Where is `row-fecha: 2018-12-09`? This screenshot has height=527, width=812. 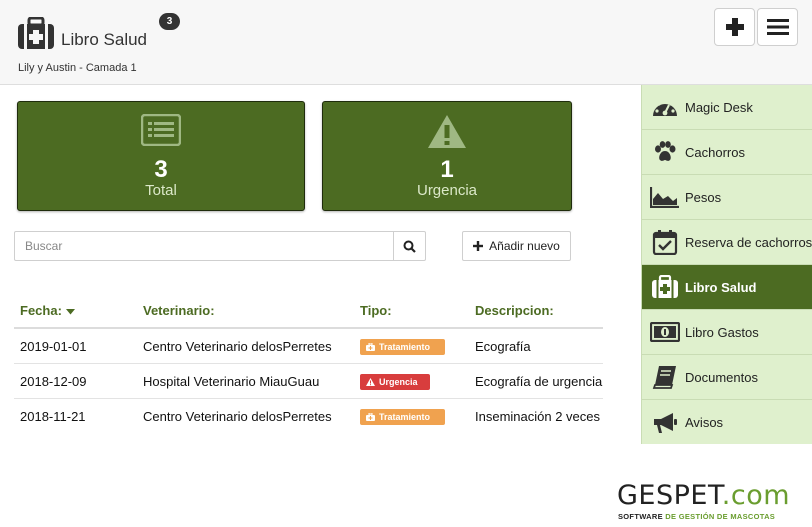 row-fecha: 2018-12-09 is located at coordinates (53, 381).